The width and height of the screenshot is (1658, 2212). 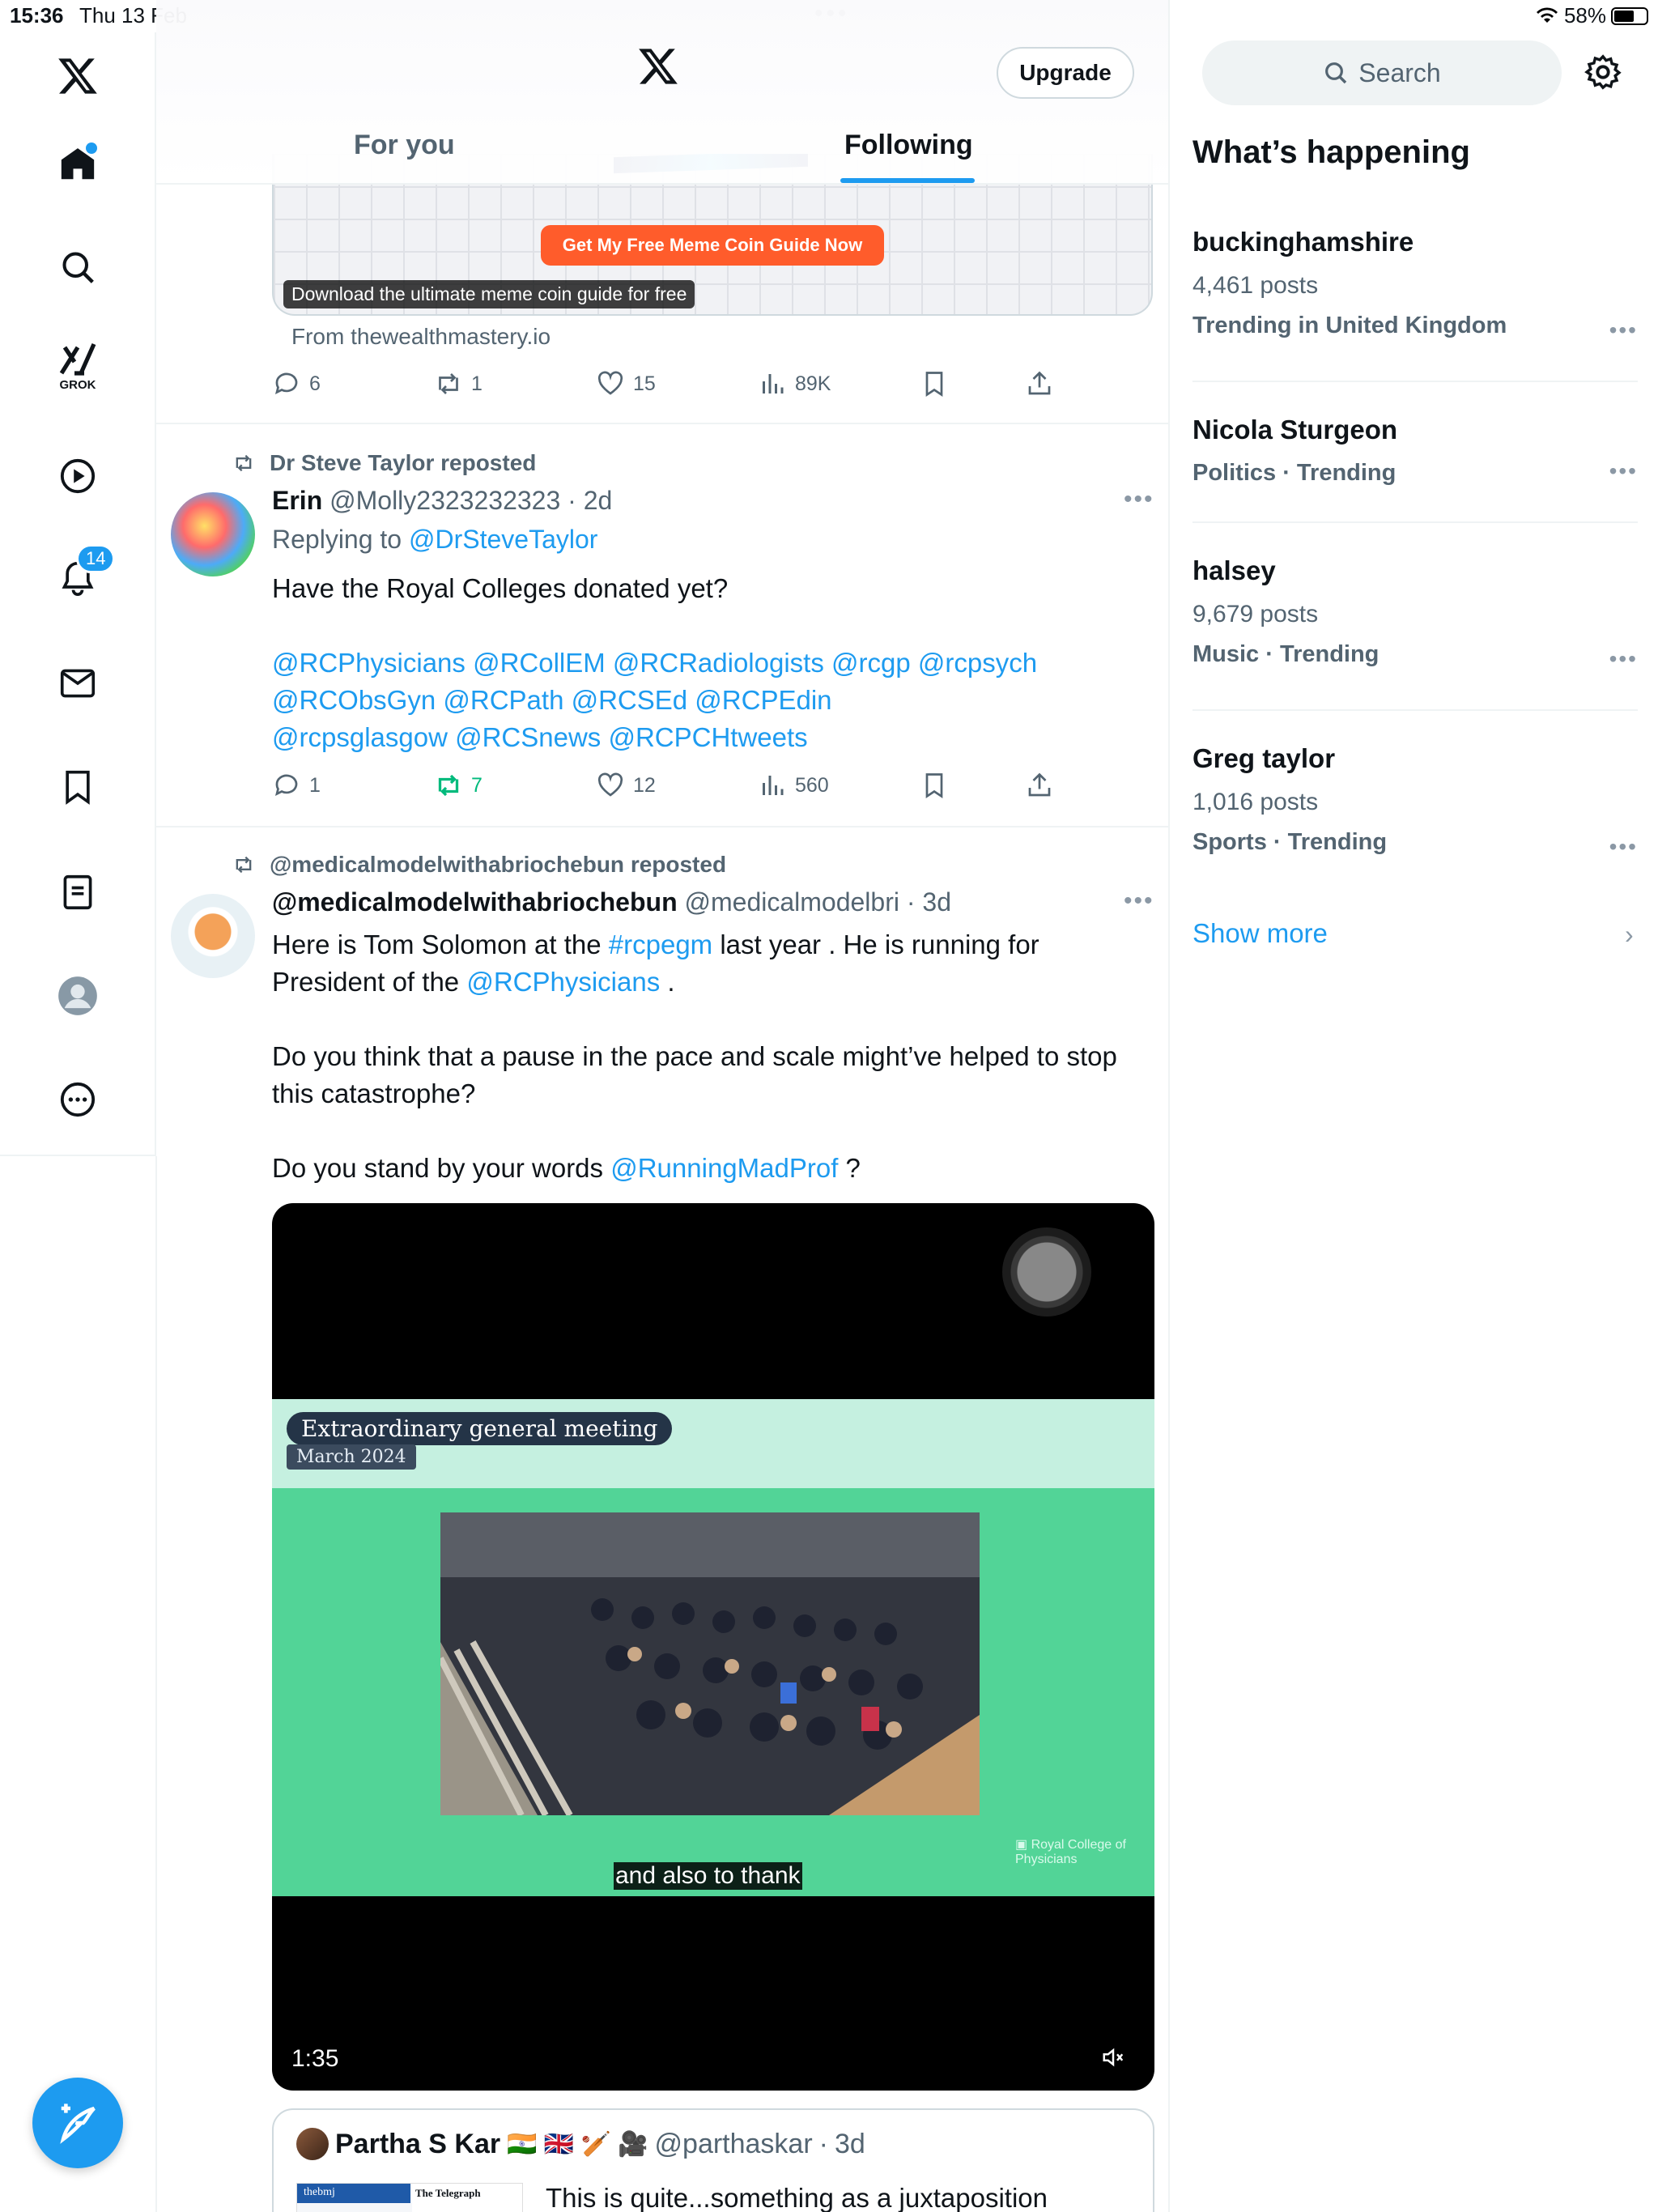 I want to click on views-button: 560, so click(x=793, y=786).